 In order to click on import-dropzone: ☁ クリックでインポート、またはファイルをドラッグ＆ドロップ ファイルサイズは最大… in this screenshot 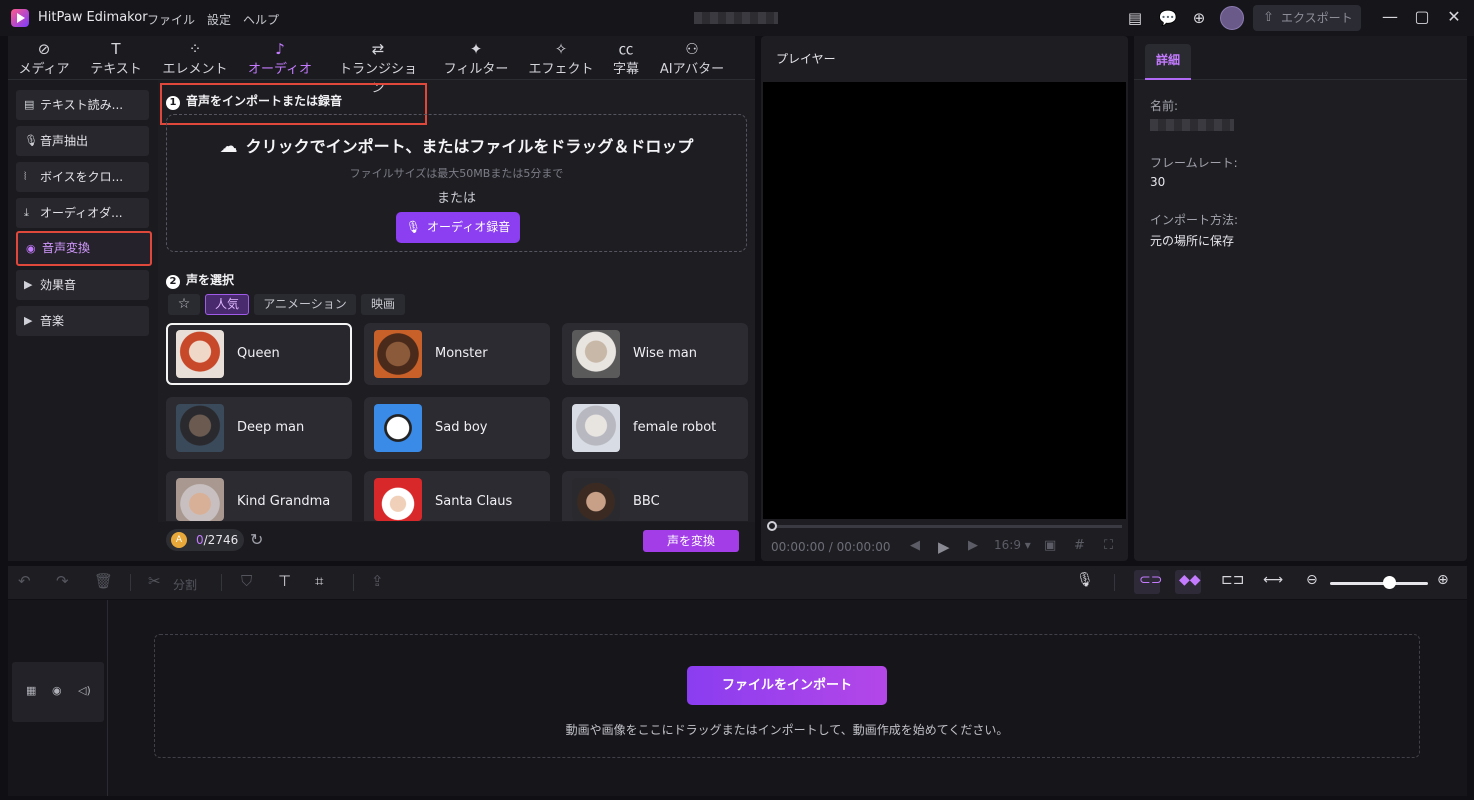, I will do `click(456, 183)`.